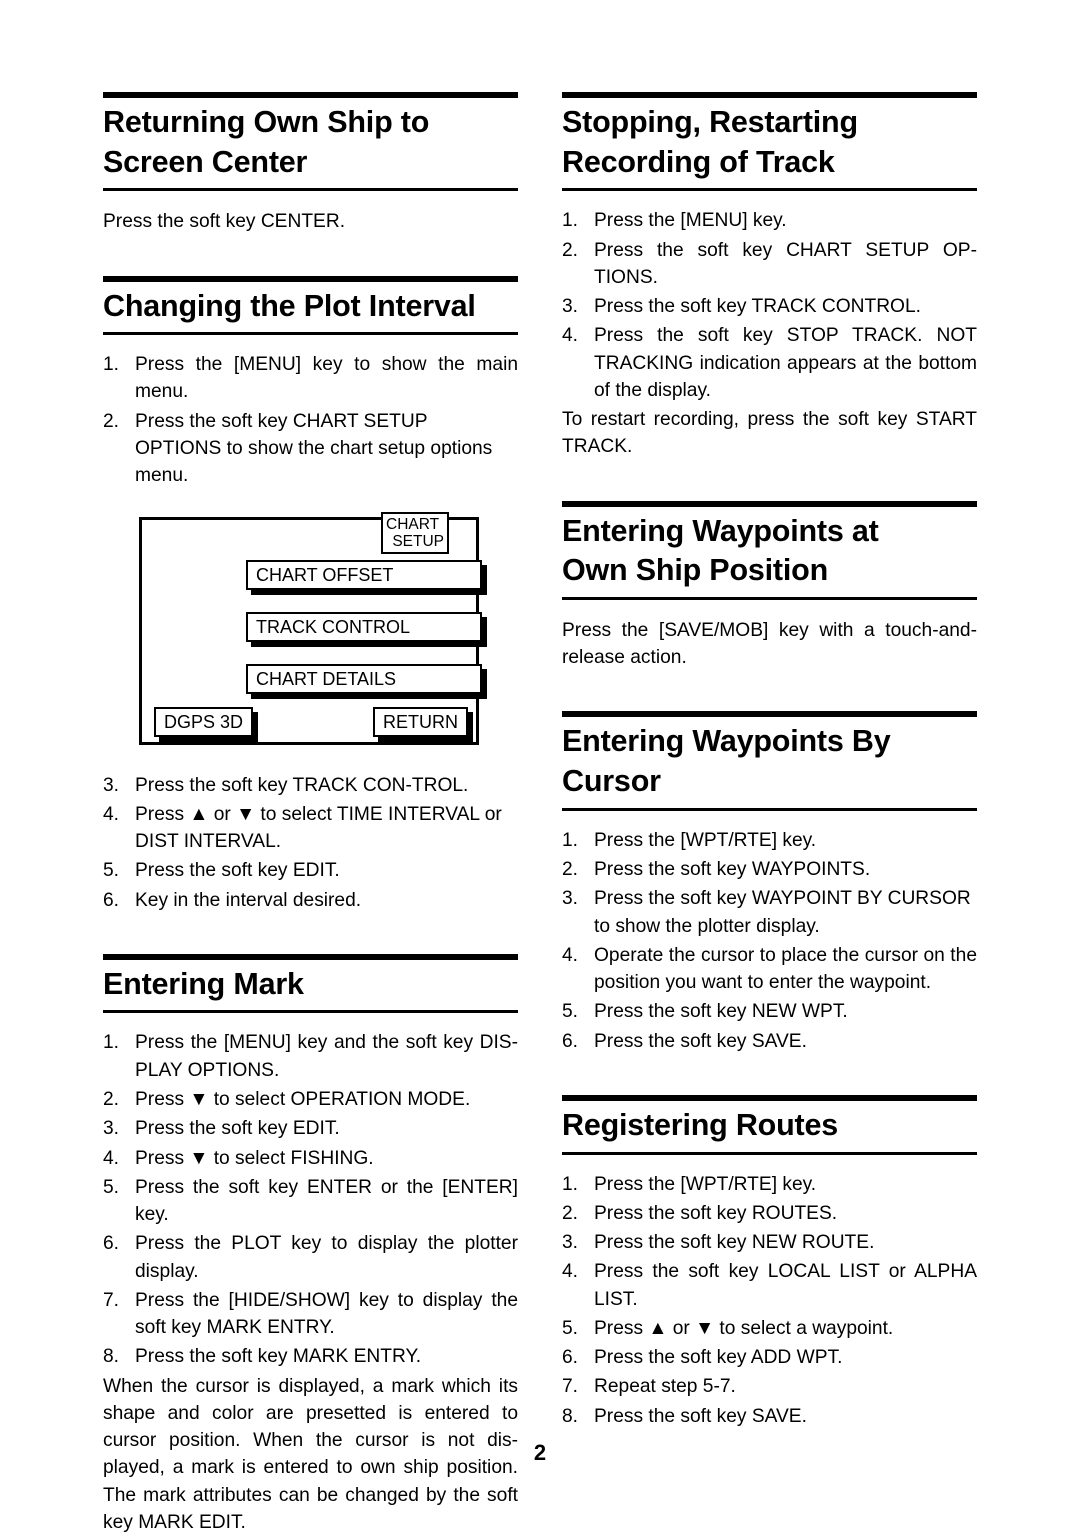 The image size is (1080, 1536). I want to click on heading-line: Entering Mark, so click(203, 983).